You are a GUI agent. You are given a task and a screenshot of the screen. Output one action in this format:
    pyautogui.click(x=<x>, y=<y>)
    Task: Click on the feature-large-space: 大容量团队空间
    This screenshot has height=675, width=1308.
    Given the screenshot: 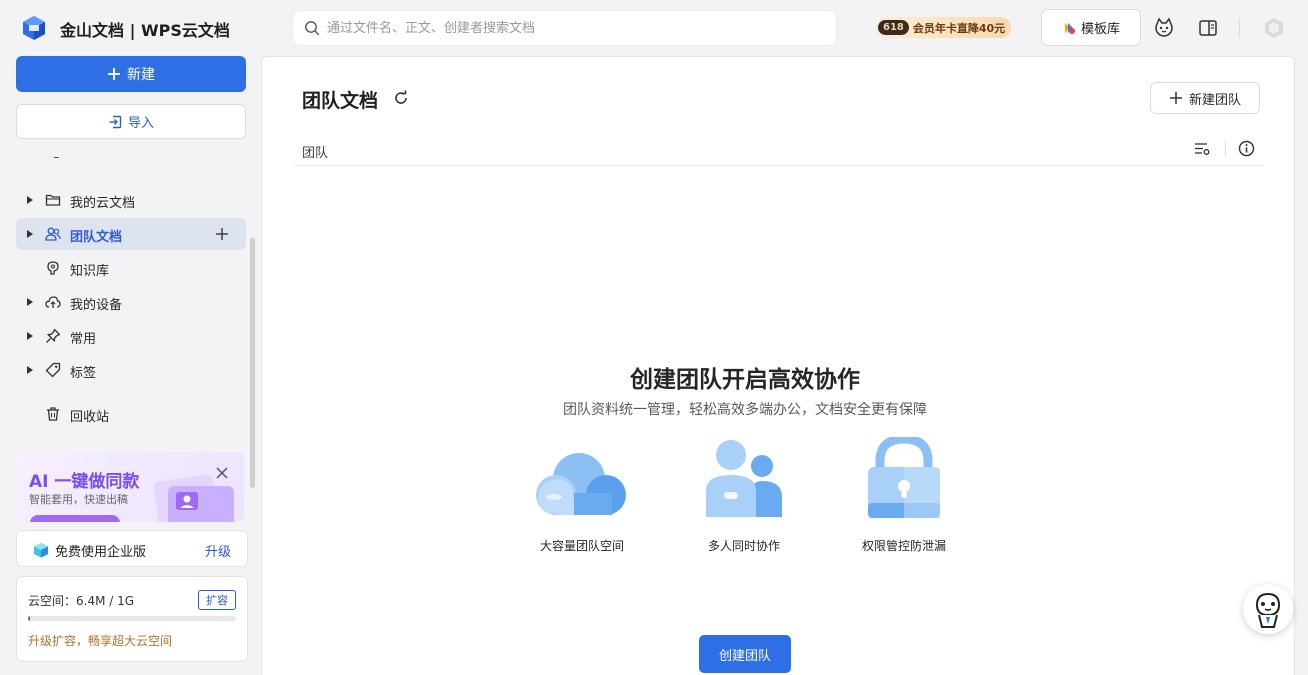 What is the action you would take?
    pyautogui.click(x=582, y=495)
    